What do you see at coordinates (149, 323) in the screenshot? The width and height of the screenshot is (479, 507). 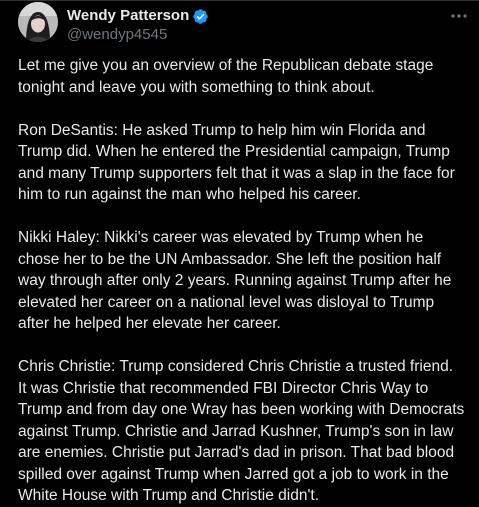 I see `tweet-text-line: after he helped her elevate her career.` at bounding box center [149, 323].